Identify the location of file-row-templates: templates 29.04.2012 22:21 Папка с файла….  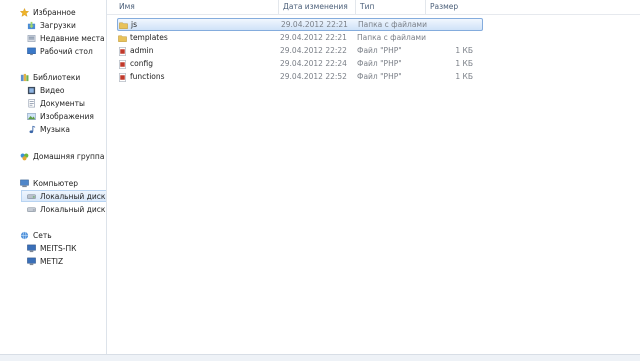
(300, 38).